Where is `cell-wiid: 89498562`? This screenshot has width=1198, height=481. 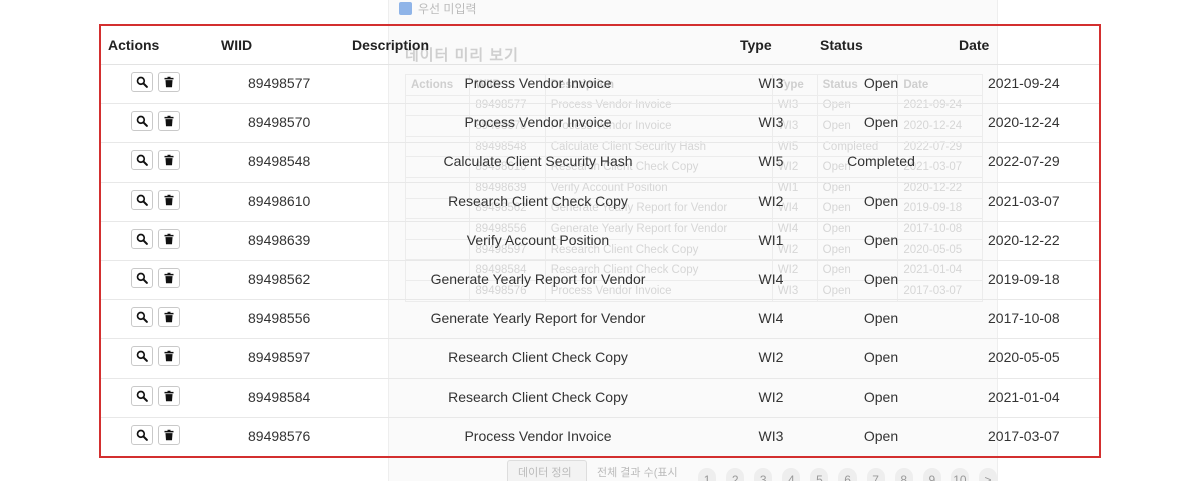 cell-wiid: 89498562 is located at coordinates (279, 279).